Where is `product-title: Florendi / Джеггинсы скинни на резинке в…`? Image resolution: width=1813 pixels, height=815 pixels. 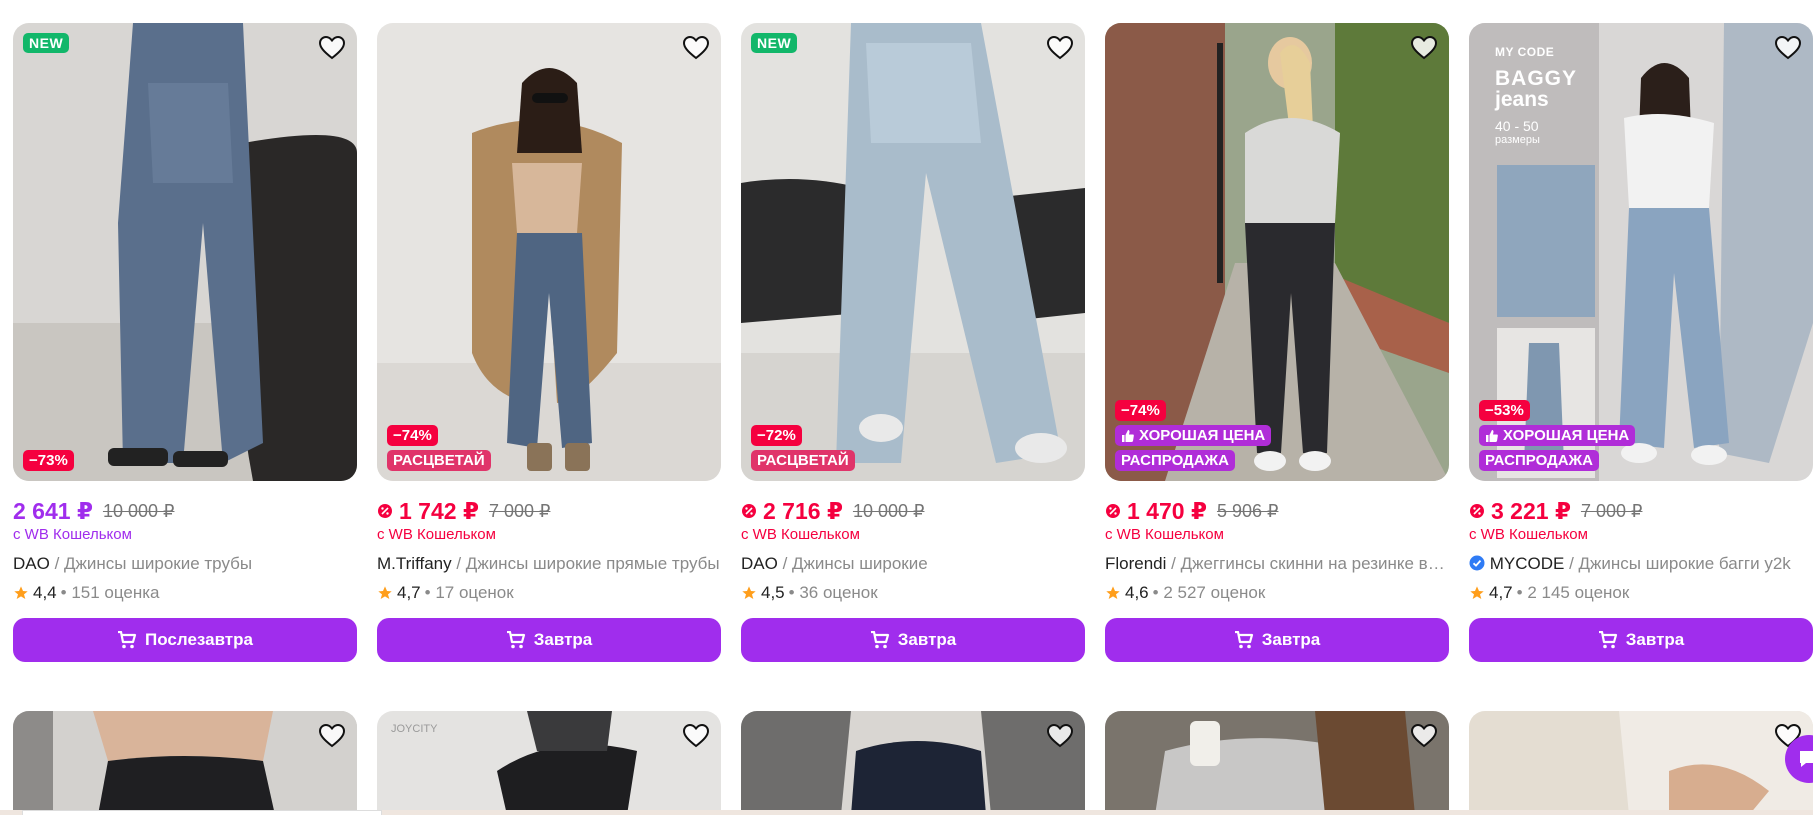
product-title: Florendi / Джеггинсы скинни на резинке в… is located at coordinates (1277, 564).